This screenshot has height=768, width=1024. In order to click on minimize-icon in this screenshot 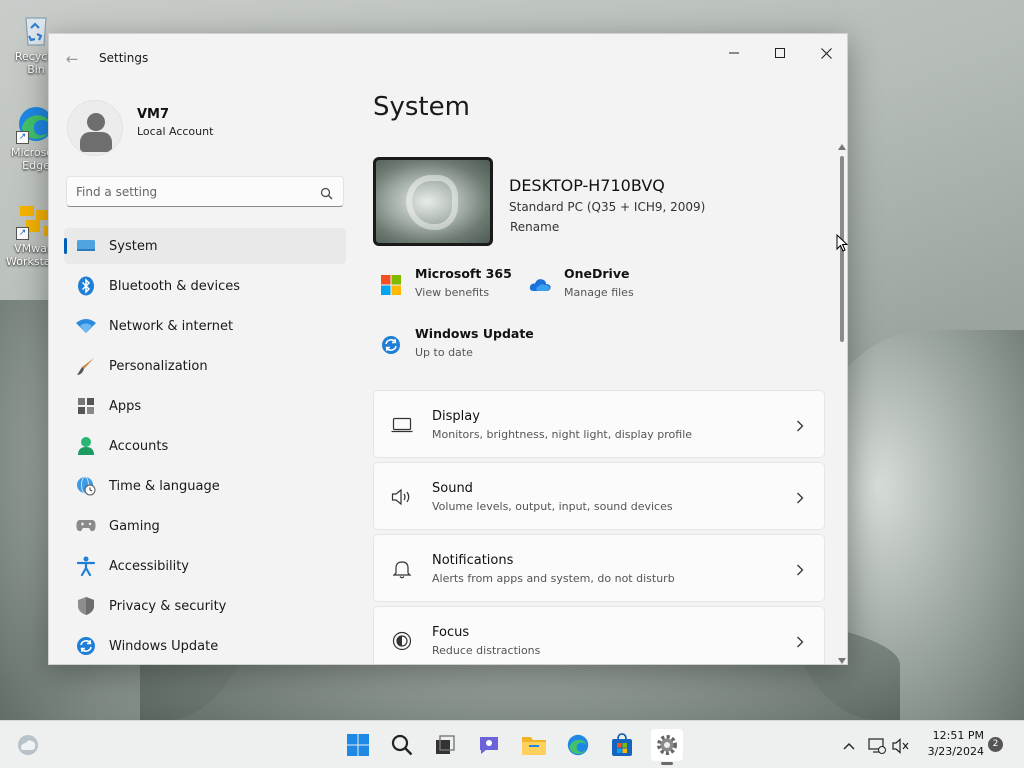, I will do `click(734, 53)`.